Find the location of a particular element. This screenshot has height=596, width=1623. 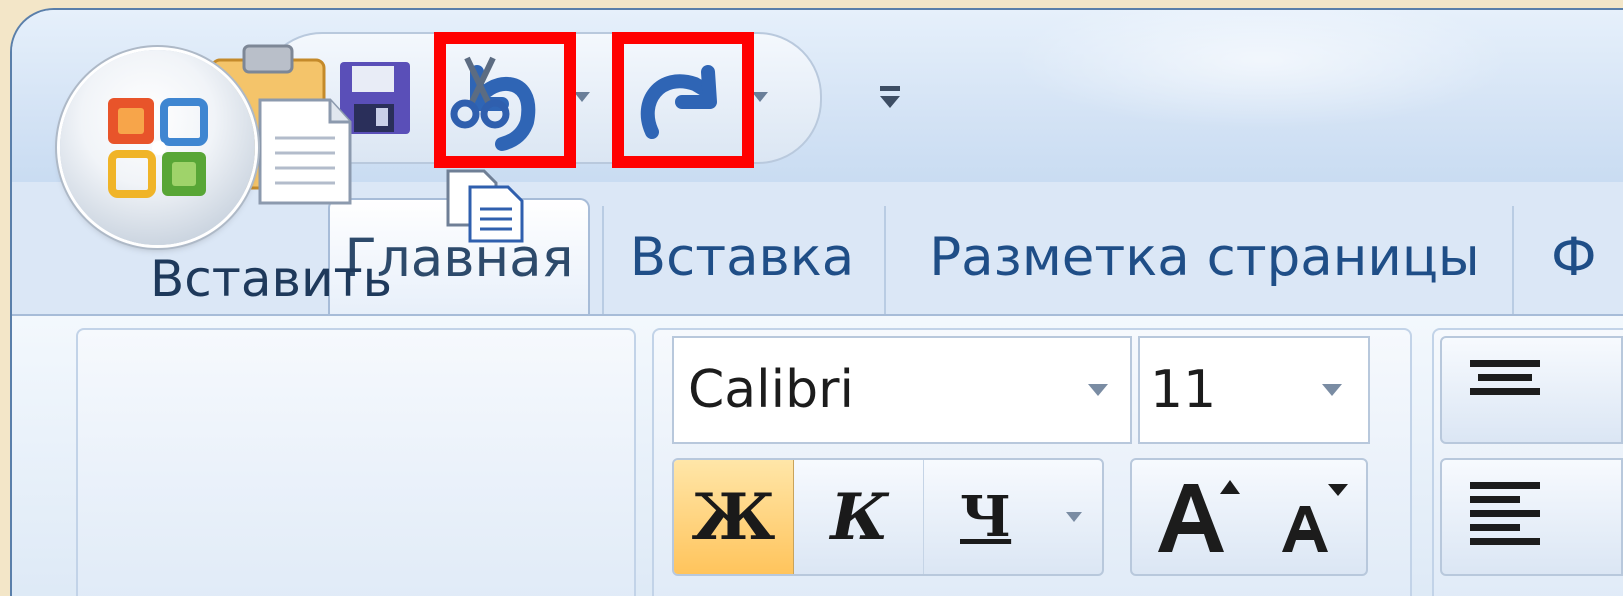

redo-dropdown-button is located at coordinates (760, 96).